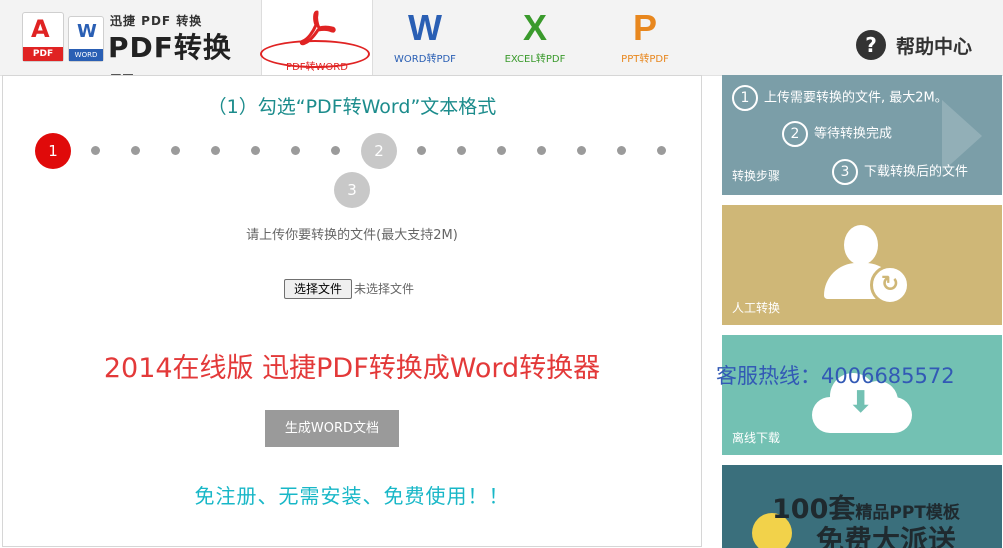 This screenshot has height=548, width=1003. Describe the element at coordinates (87, 31) in the screenshot. I see `logo-word-letter: W` at that location.